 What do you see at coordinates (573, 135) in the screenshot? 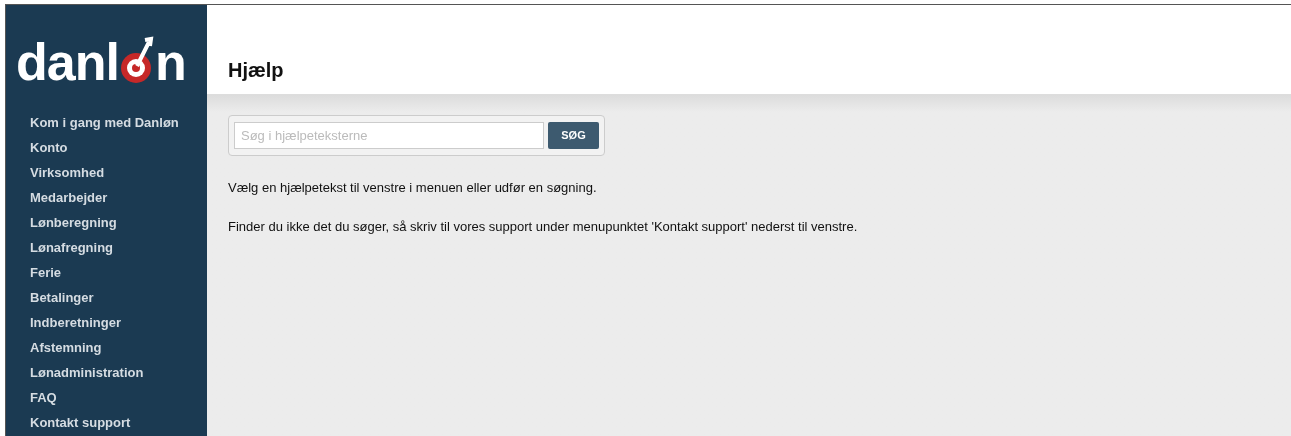
I see `search-button: SØG` at bounding box center [573, 135].